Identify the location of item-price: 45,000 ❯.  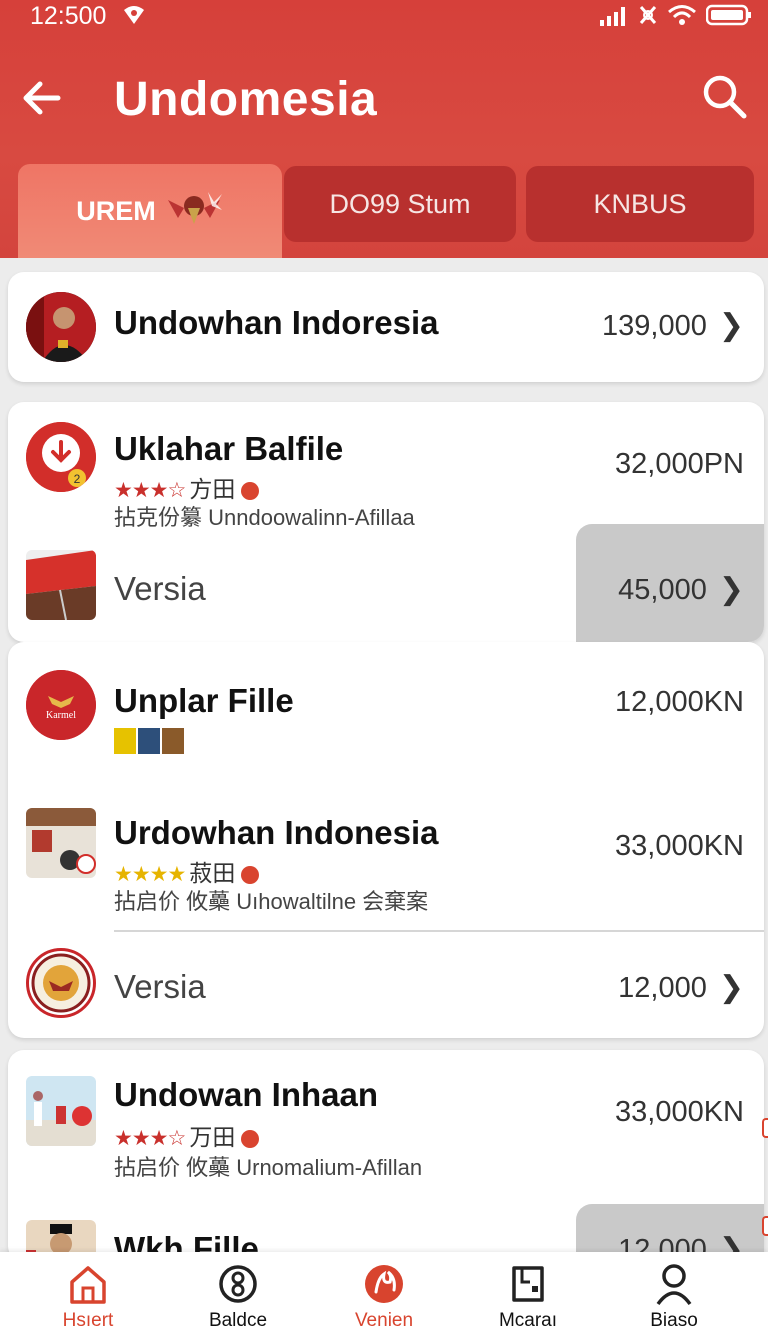
(681, 589).